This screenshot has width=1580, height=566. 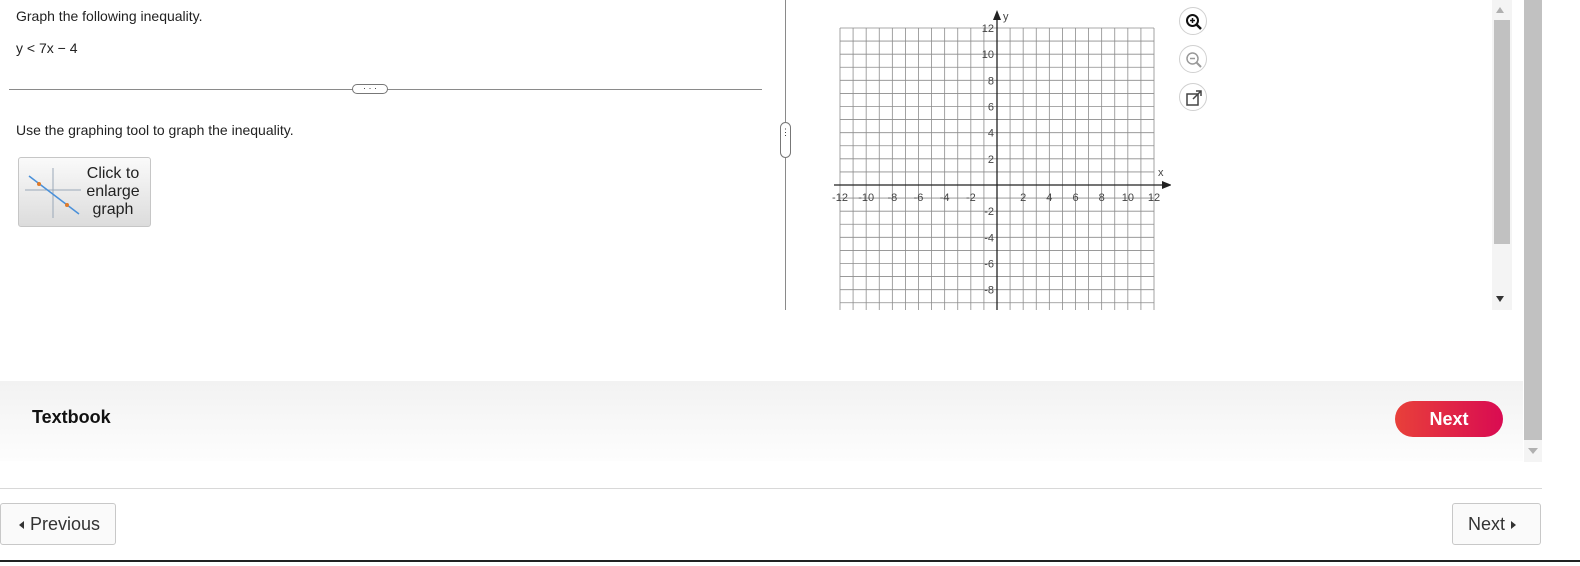 I want to click on x-axis-label: x, so click(x=1161, y=173).